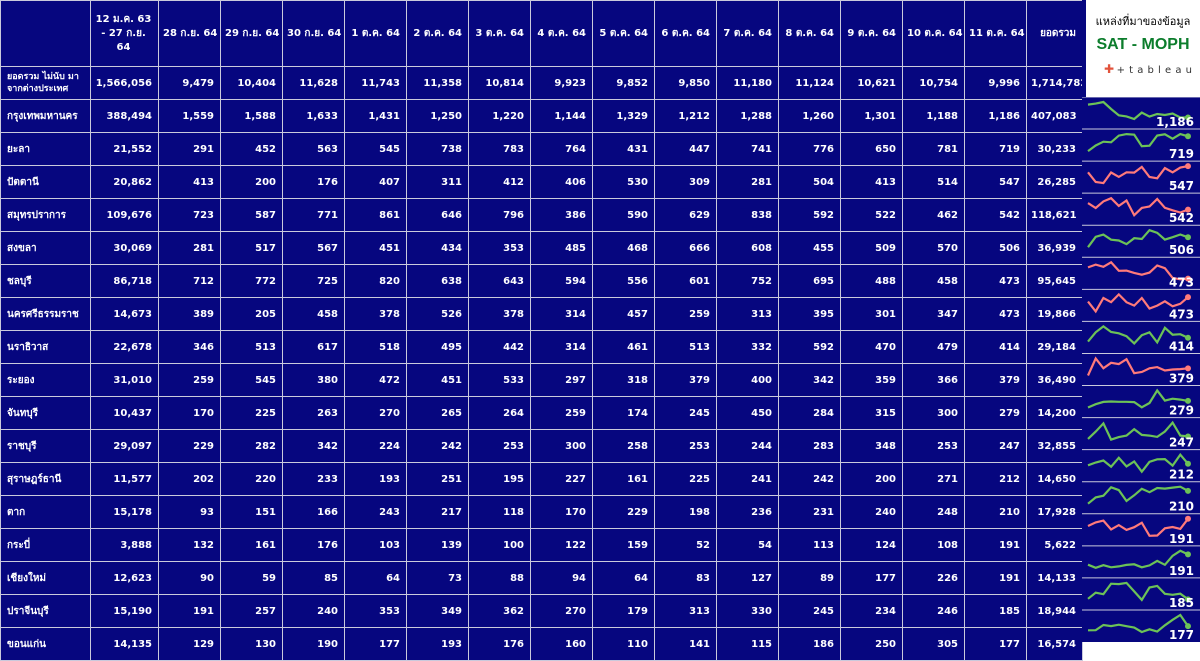 This screenshot has width=1200, height=661. I want to click on daily-cell: 313, so click(685, 611).